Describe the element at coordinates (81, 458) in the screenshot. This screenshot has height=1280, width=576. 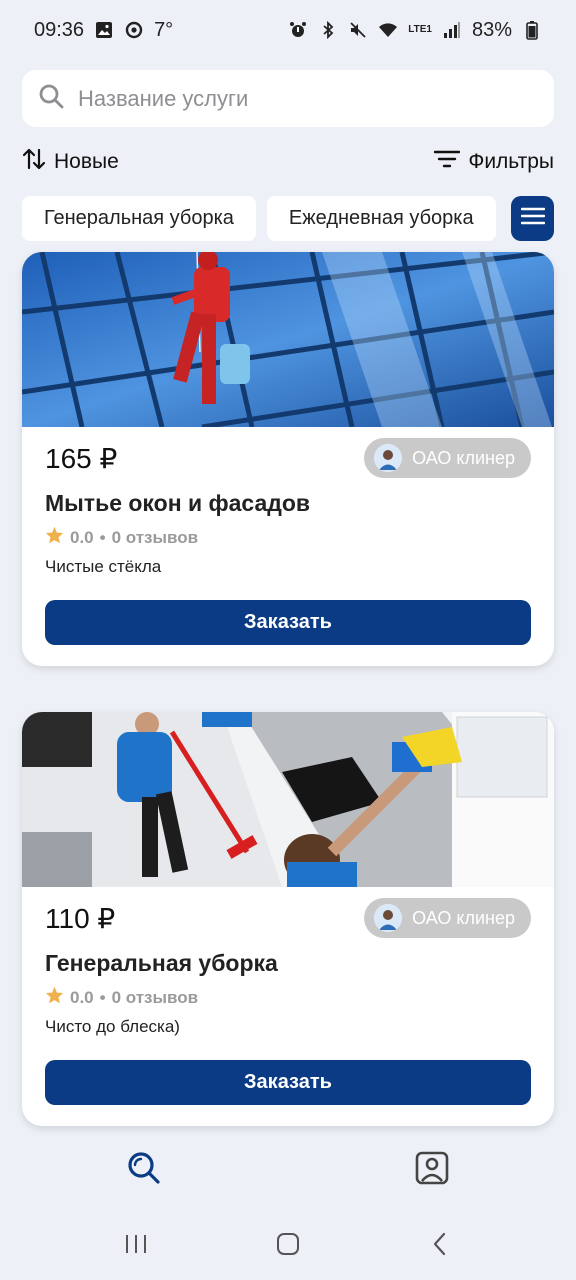
I see `service-price: 165 ₽` at that location.